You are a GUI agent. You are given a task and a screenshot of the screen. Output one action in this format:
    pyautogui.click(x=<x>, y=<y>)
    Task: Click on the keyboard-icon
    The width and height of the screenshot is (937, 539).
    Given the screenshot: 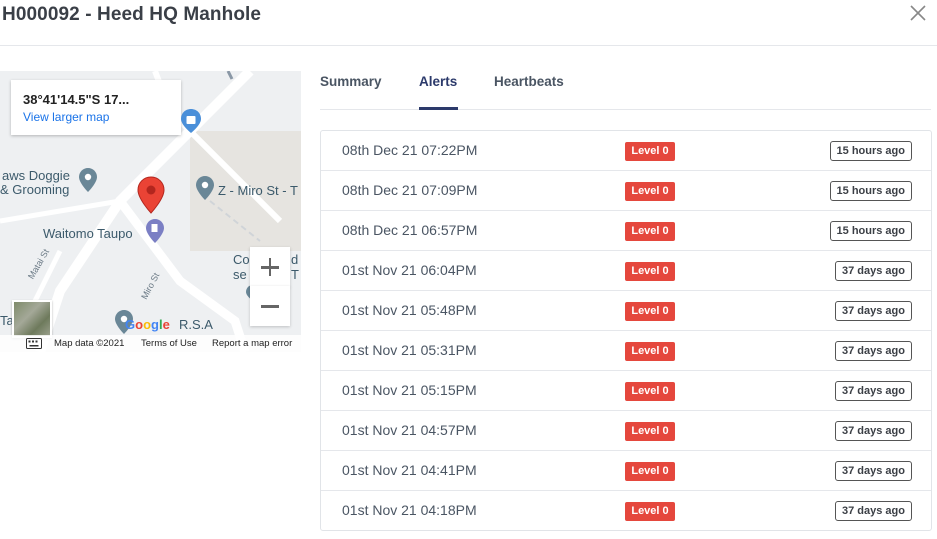 What is the action you would take?
    pyautogui.click(x=34, y=343)
    